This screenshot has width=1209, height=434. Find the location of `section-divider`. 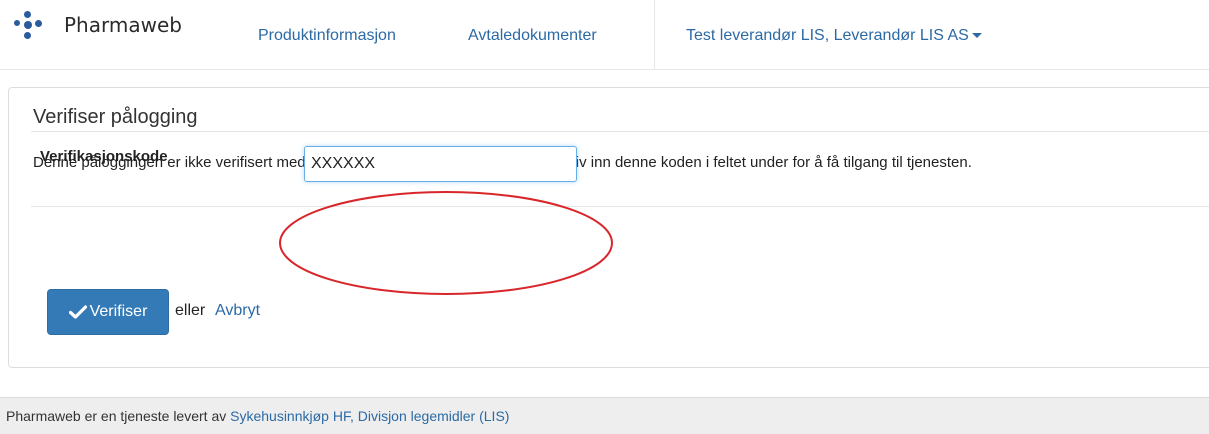

section-divider is located at coordinates (620, 206).